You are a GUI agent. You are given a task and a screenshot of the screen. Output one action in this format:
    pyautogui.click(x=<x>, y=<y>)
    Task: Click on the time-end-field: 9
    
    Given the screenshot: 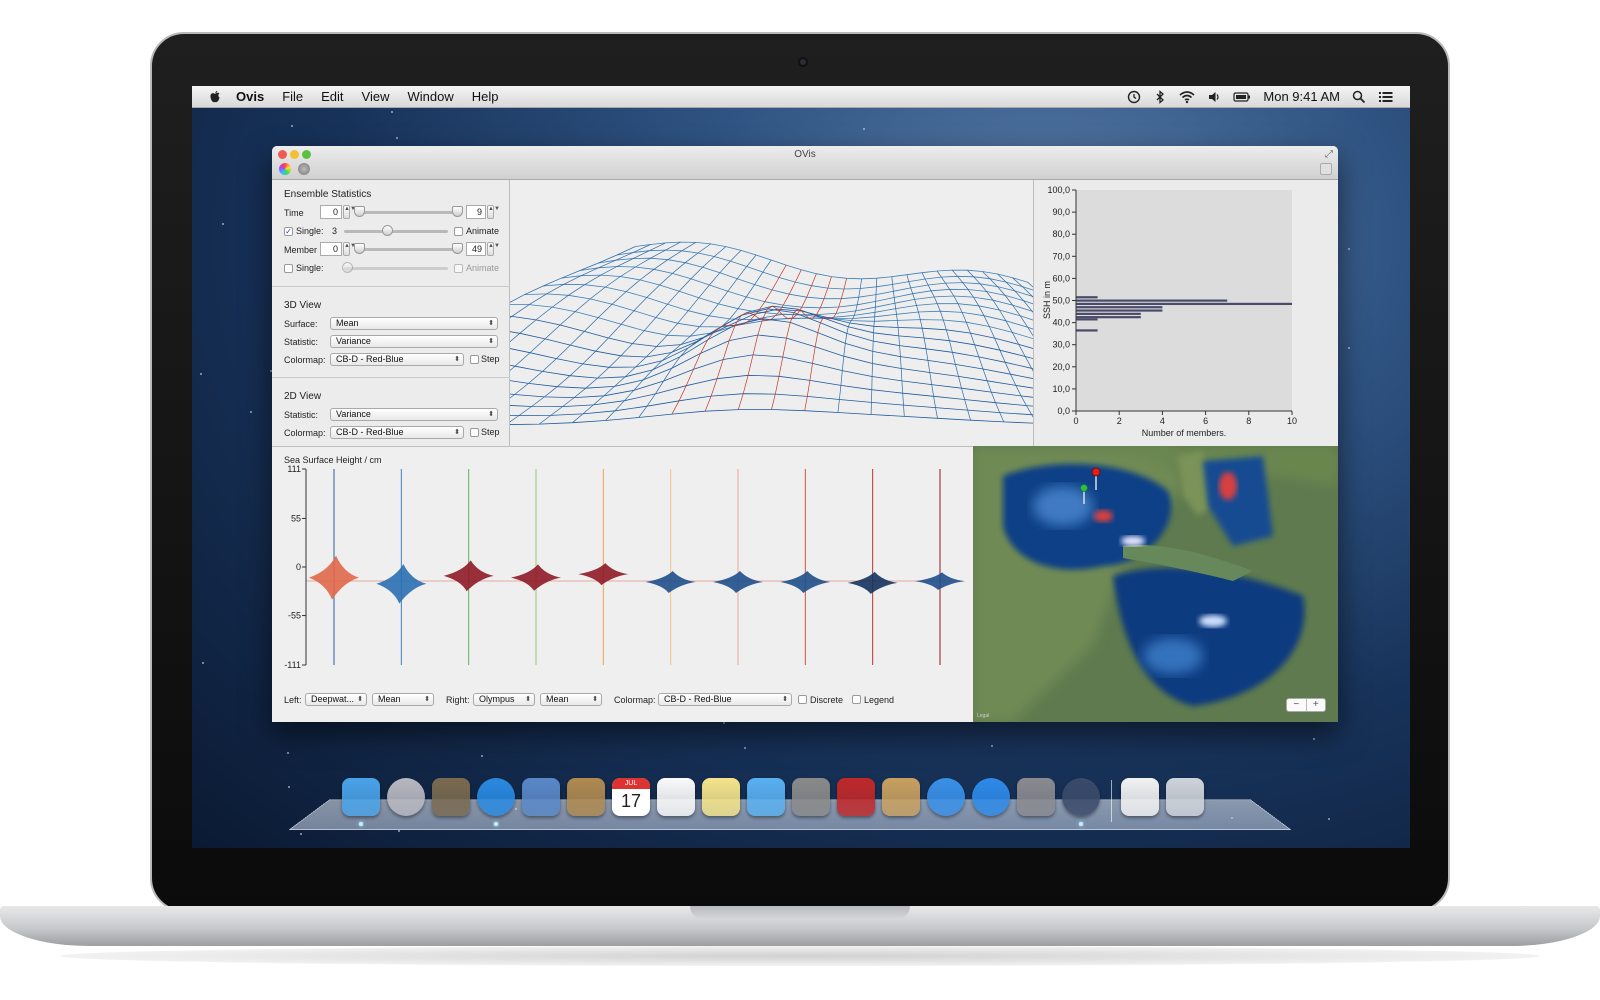 What is the action you would take?
    pyautogui.click(x=476, y=212)
    